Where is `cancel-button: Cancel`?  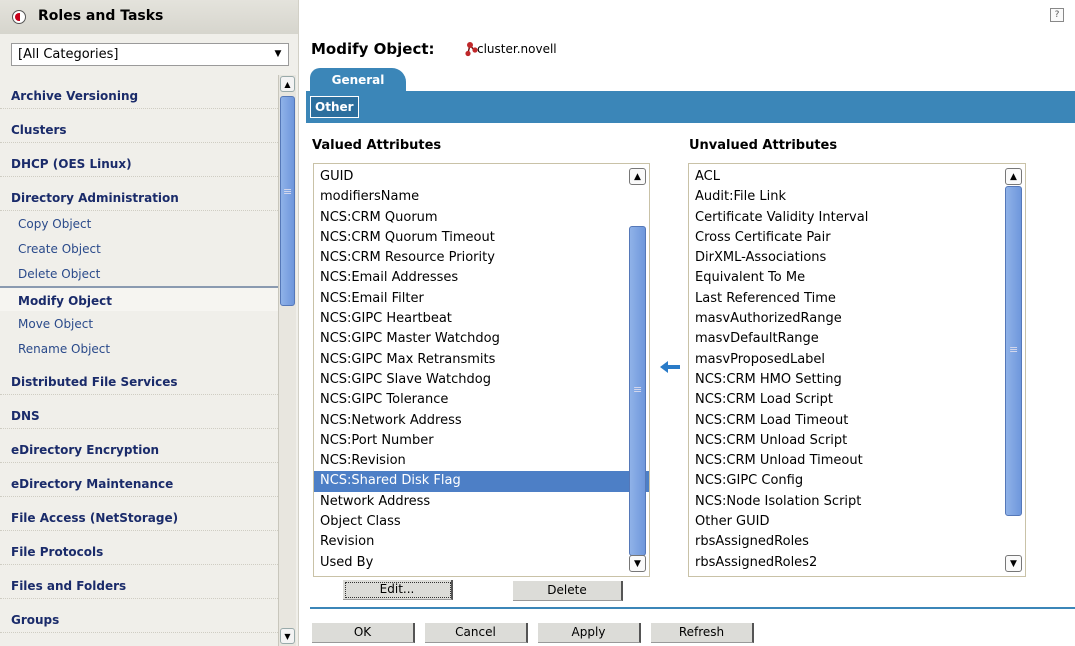 cancel-button: Cancel is located at coordinates (476, 633).